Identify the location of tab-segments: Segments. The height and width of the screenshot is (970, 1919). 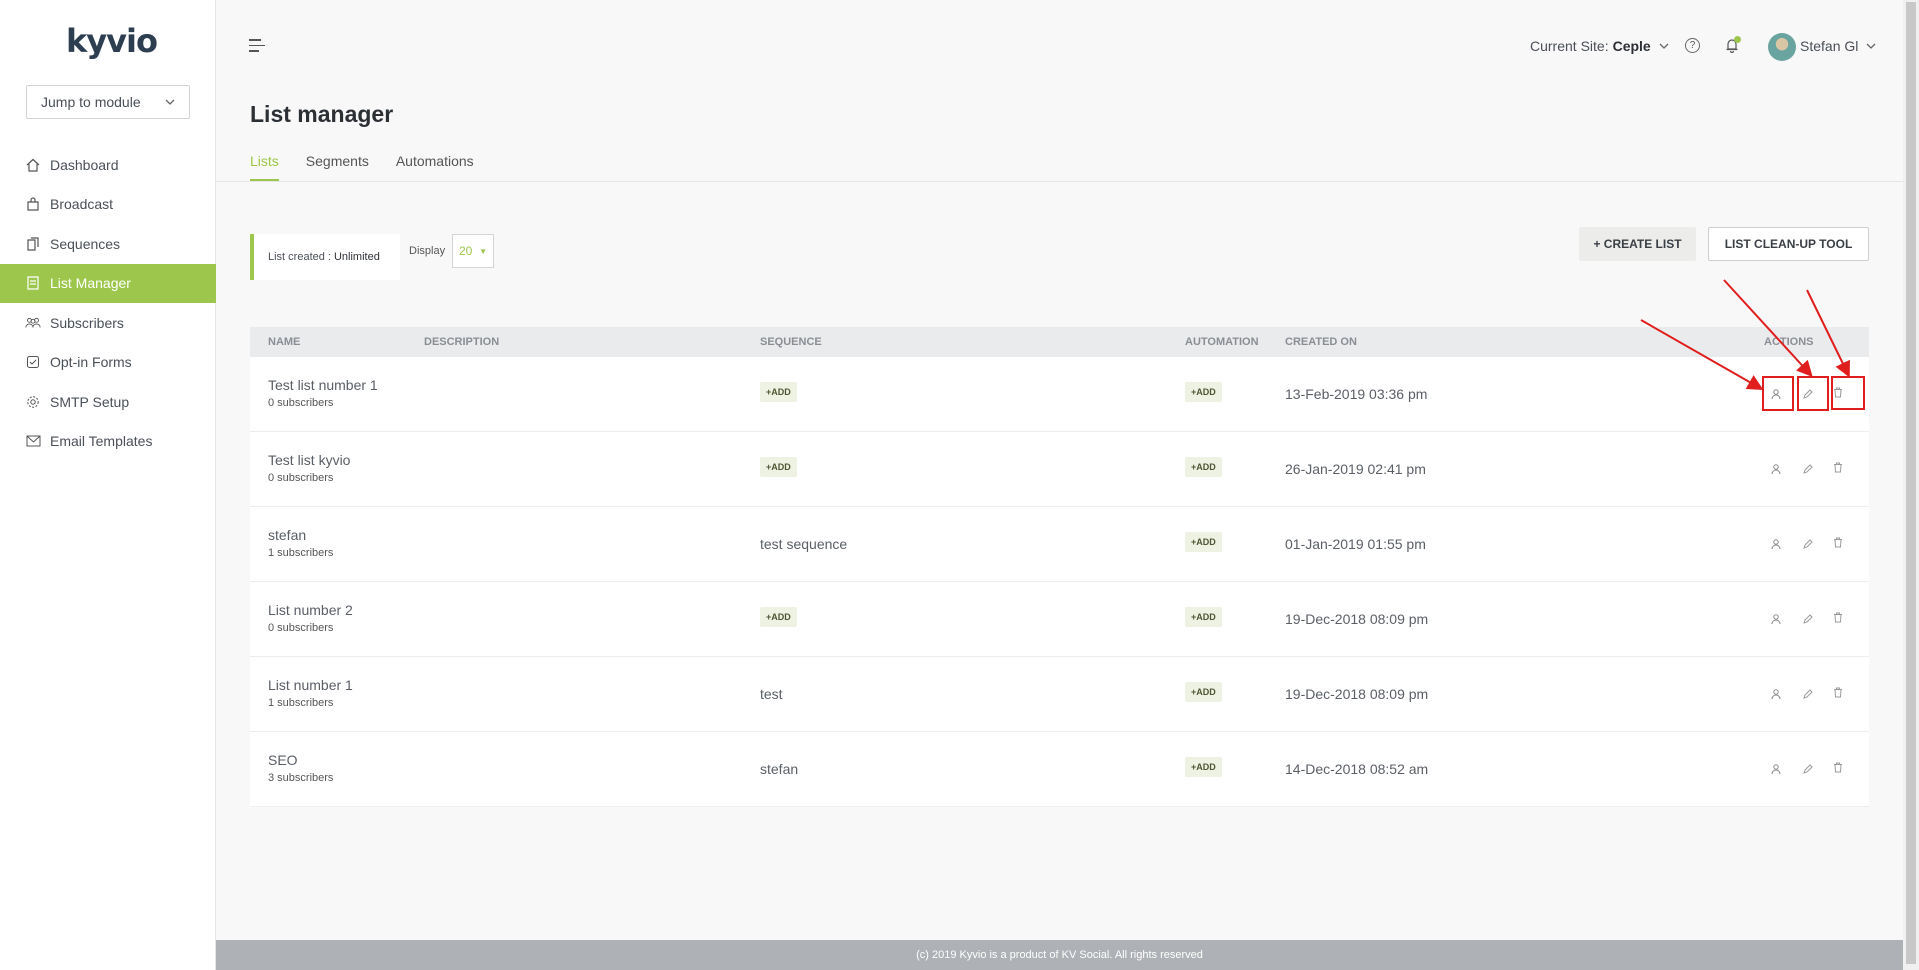
(337, 167).